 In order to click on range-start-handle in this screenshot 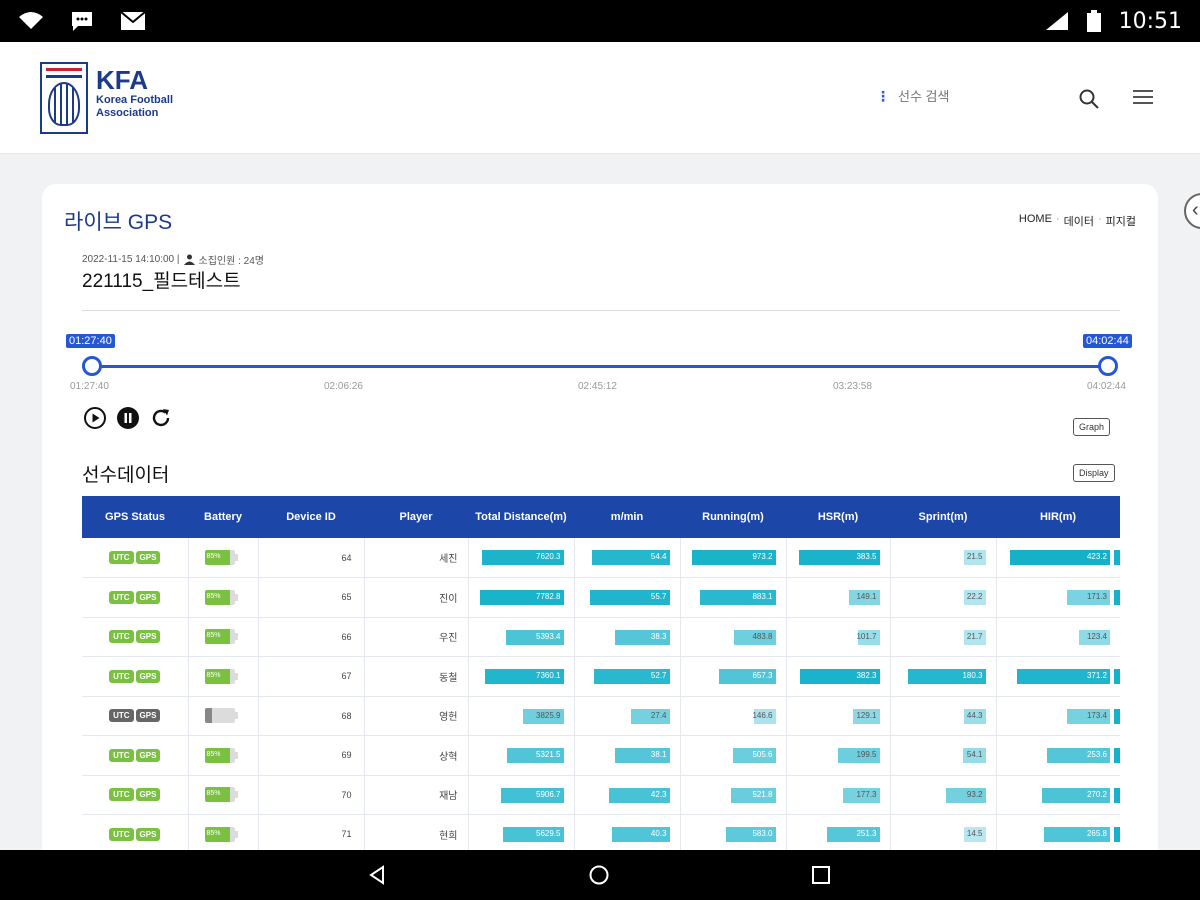, I will do `click(92, 366)`.